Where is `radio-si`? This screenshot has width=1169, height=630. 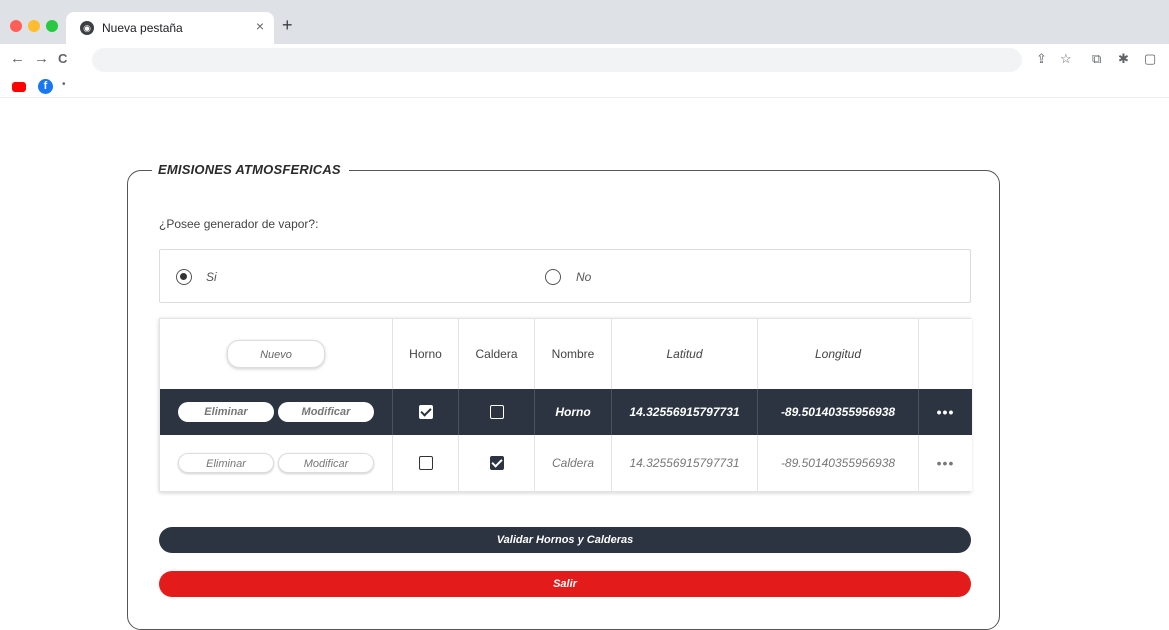
radio-si is located at coordinates (184, 277).